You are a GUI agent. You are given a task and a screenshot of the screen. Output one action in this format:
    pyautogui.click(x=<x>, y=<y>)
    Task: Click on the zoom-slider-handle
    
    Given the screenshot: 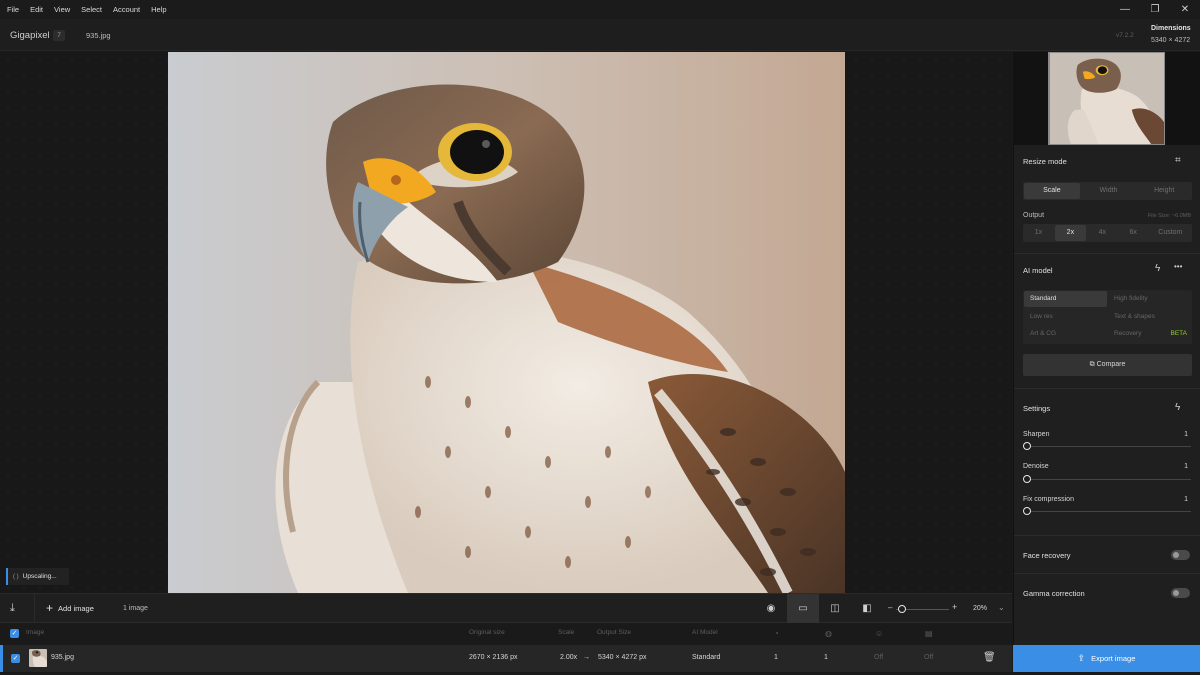 What is the action you would take?
    pyautogui.click(x=902, y=609)
    